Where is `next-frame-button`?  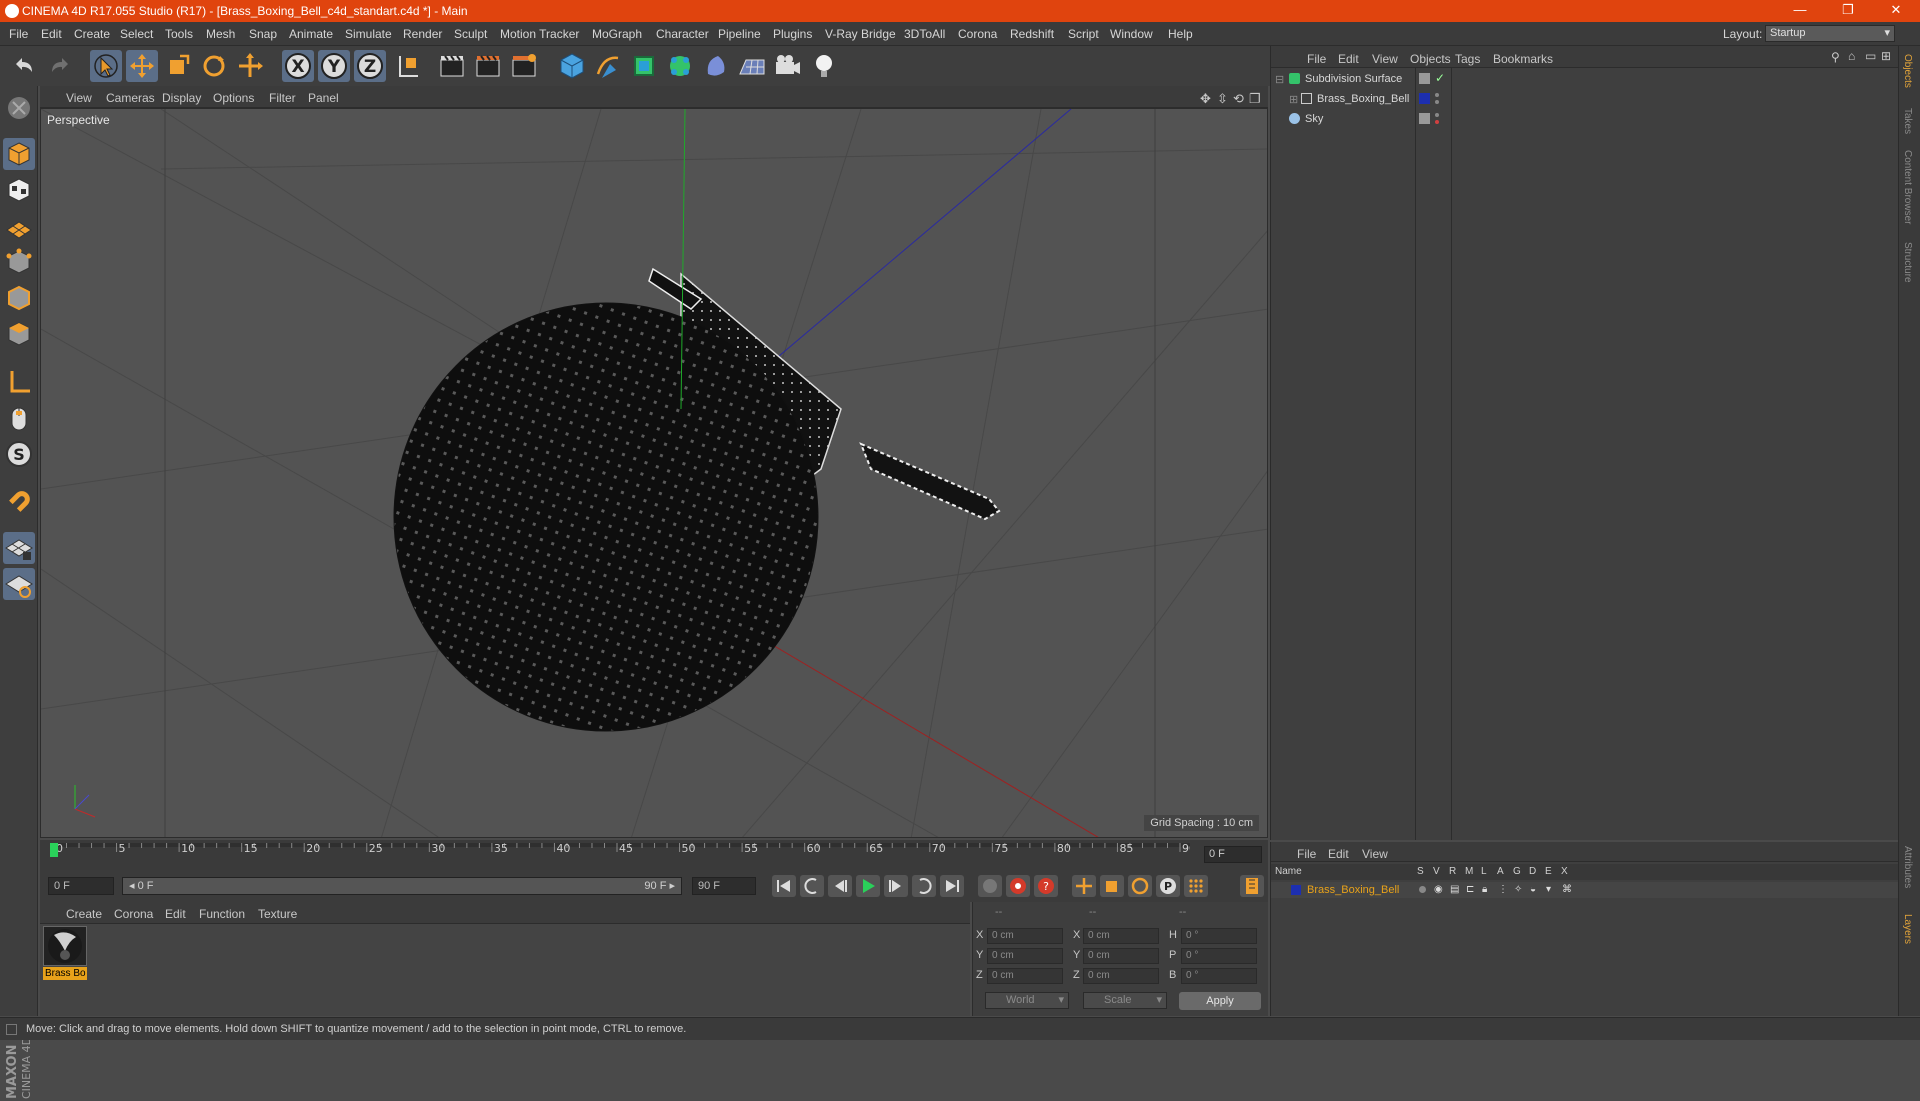 next-frame-button is located at coordinates (896, 886).